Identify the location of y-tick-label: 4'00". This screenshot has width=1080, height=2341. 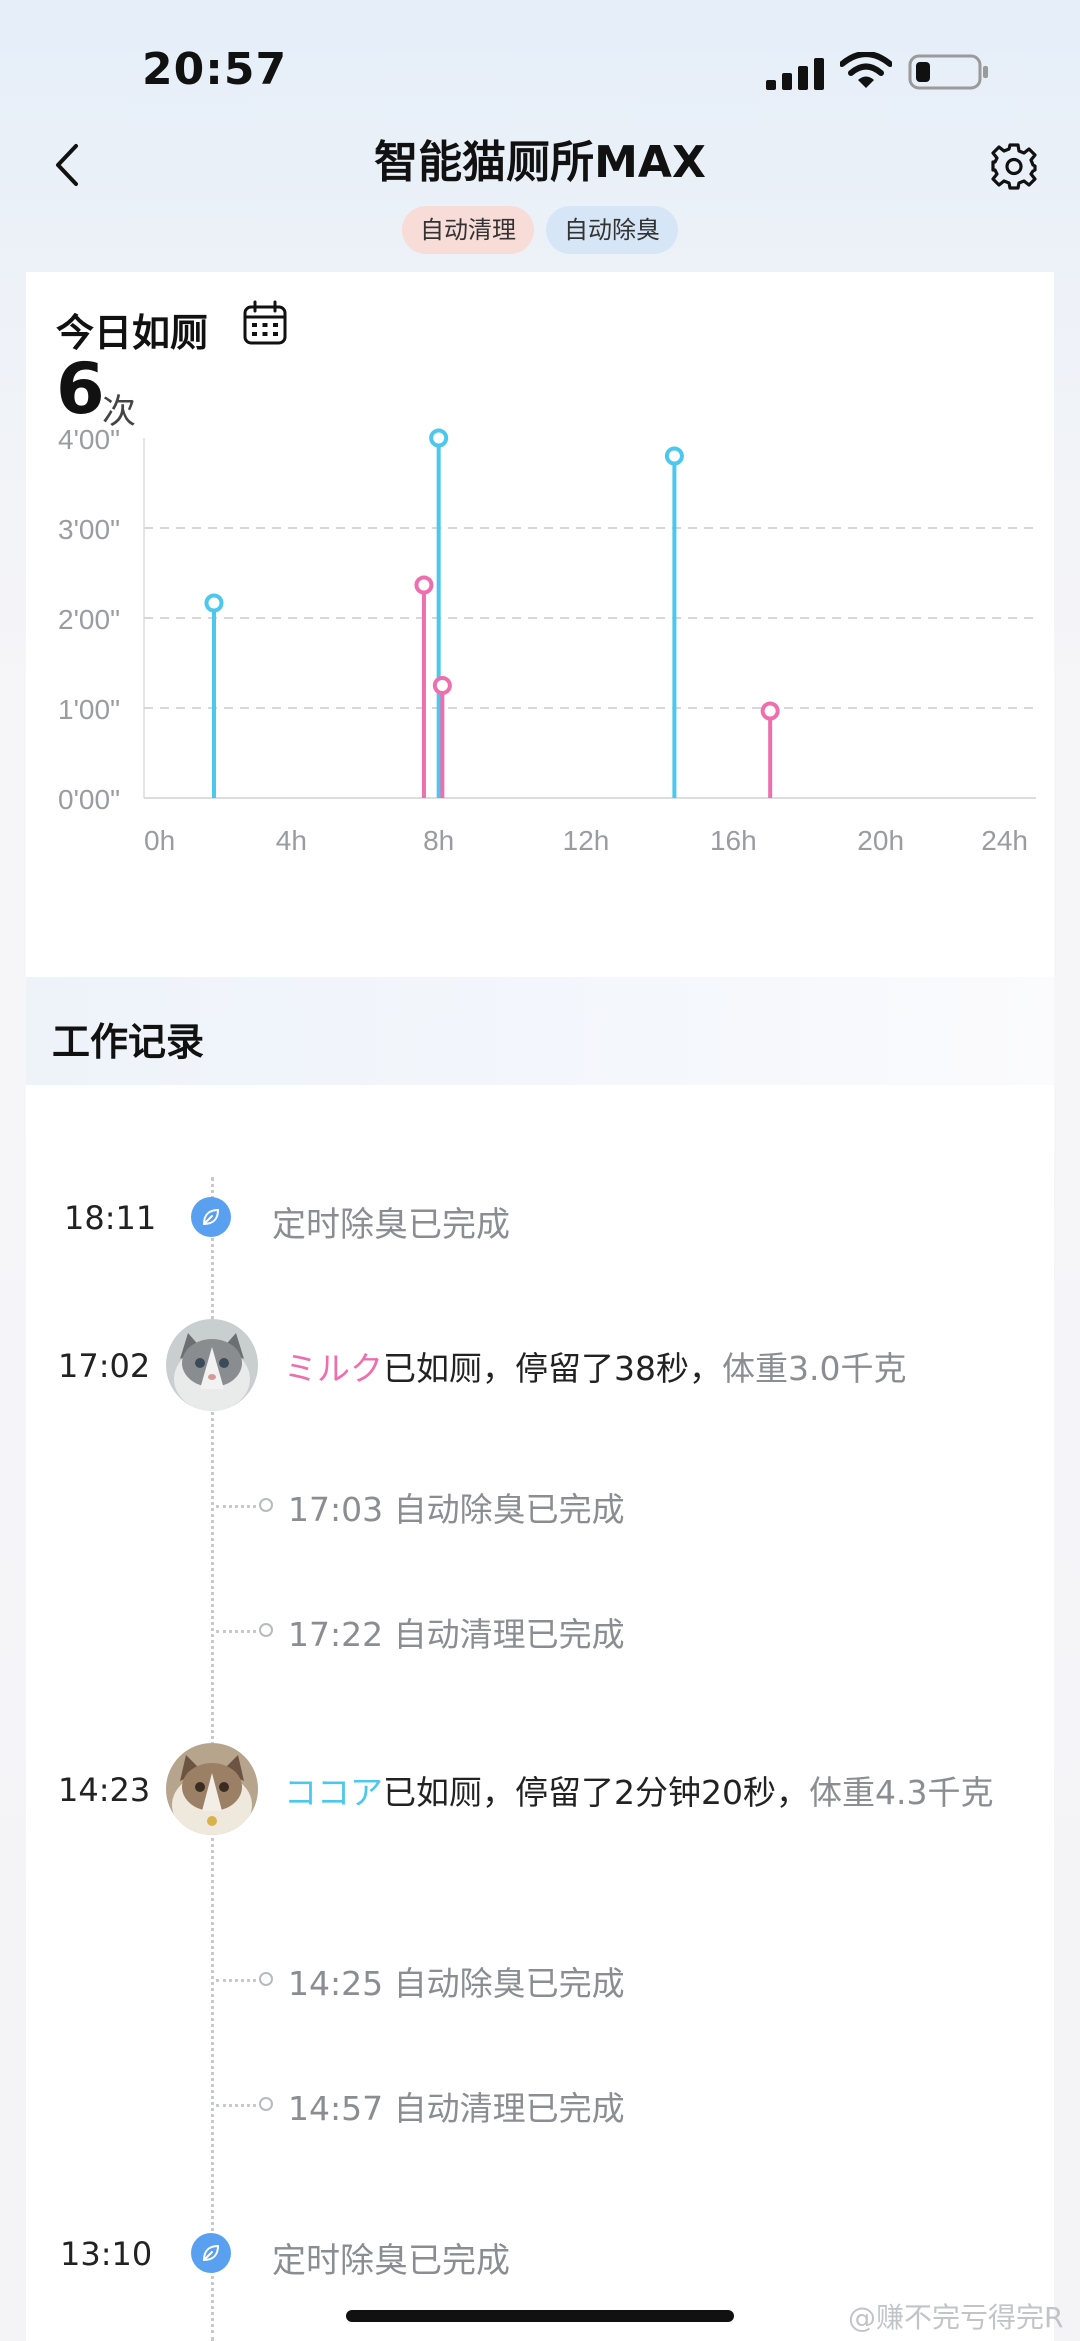
(89, 439).